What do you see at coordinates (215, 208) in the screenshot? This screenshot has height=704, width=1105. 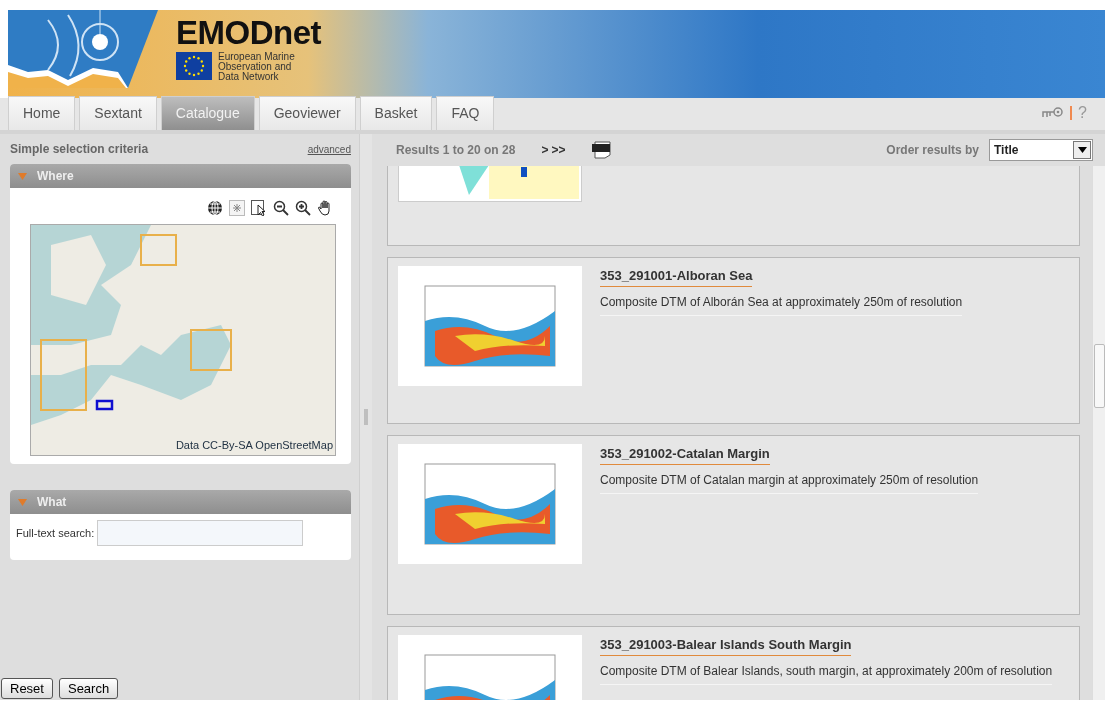 I see `globe-icon` at bounding box center [215, 208].